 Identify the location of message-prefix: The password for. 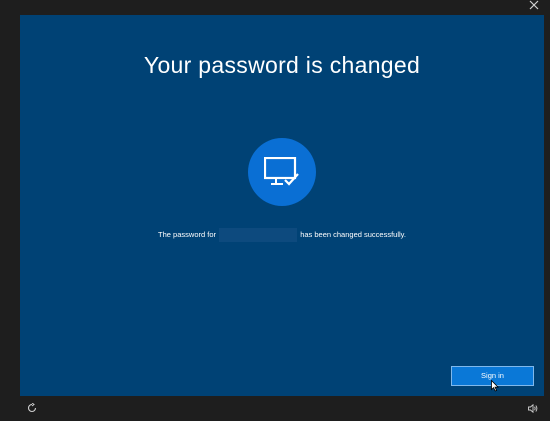
(187, 234).